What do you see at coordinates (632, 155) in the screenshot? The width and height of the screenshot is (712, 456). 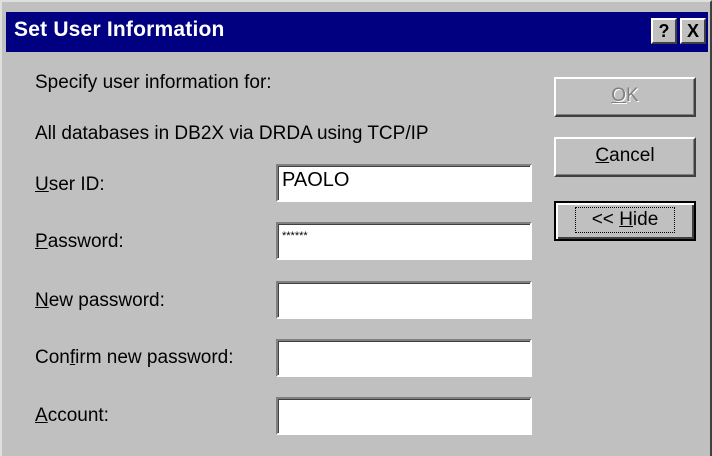 I see `cancel-label: ancel` at bounding box center [632, 155].